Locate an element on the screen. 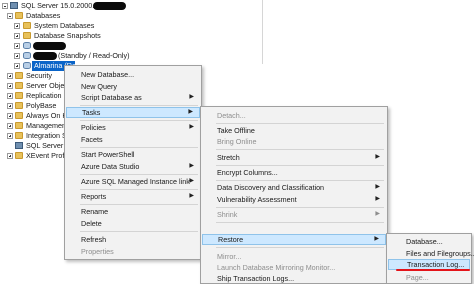  menu-item-azure-sql-mi-link: Azure SQL Managed Instance link ▶ is located at coordinates (133, 181).